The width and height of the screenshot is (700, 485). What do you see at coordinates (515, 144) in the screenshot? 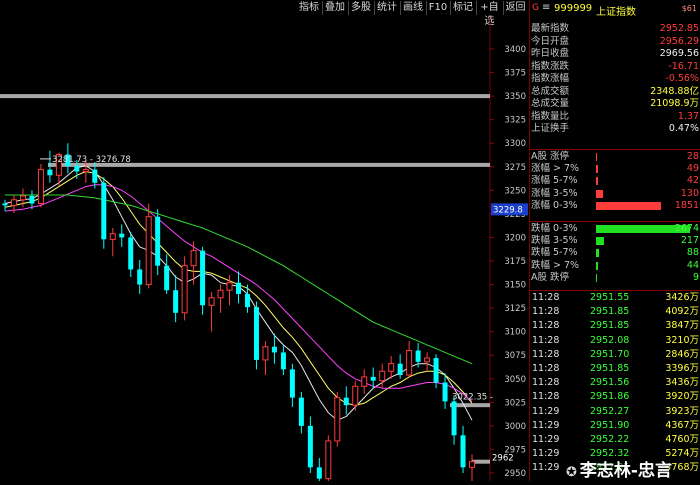
I see `axis-tick-label: 3300` at bounding box center [515, 144].